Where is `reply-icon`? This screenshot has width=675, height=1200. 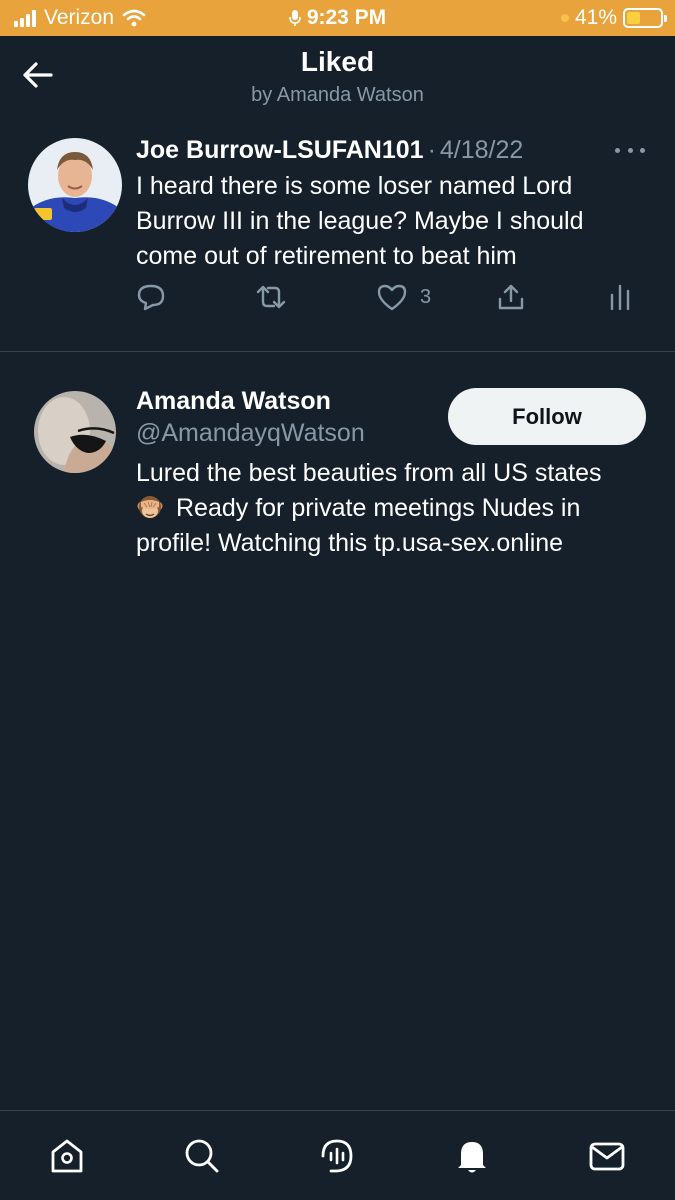 reply-icon is located at coordinates (151, 297).